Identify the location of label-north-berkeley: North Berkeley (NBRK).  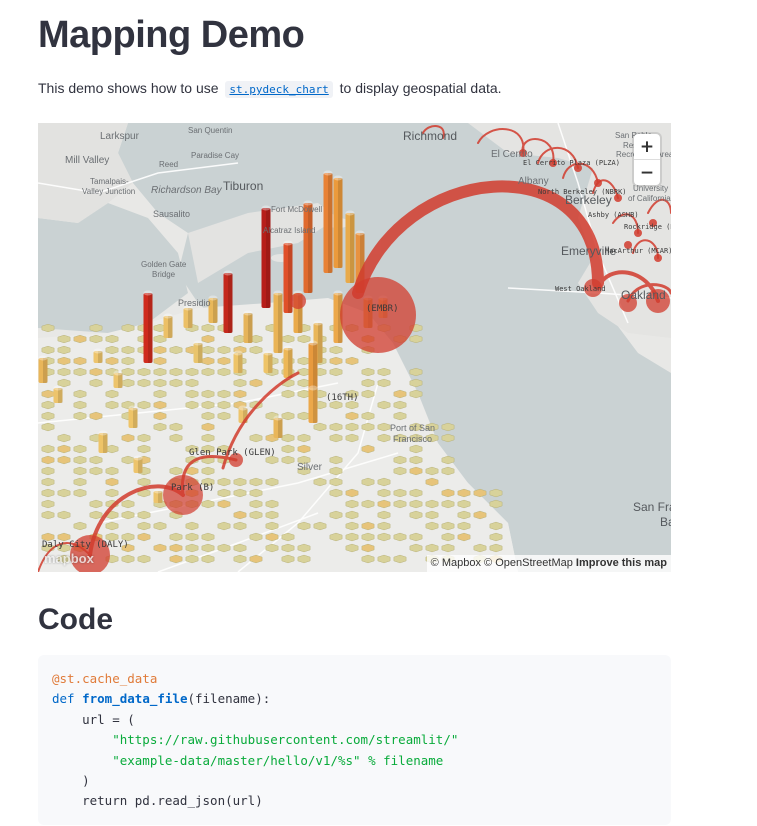
(582, 192).